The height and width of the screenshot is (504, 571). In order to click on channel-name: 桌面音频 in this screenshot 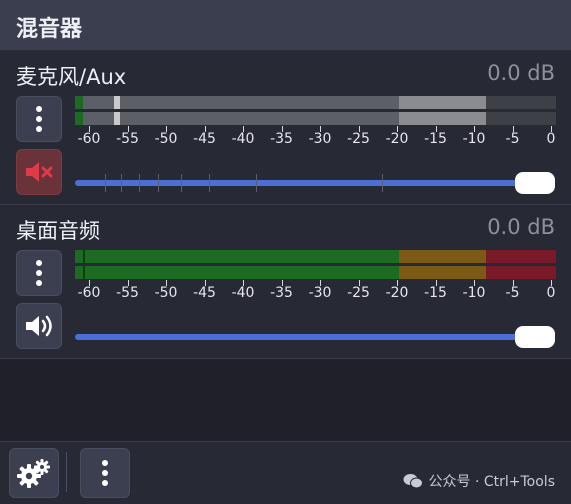, I will do `click(58, 231)`.